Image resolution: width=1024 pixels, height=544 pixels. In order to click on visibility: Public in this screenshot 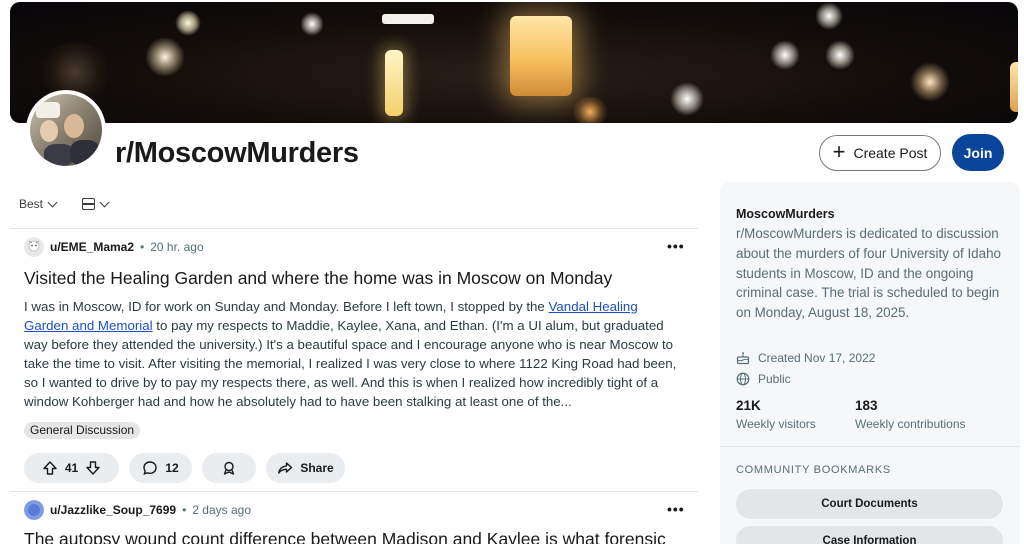, I will do `click(763, 379)`.